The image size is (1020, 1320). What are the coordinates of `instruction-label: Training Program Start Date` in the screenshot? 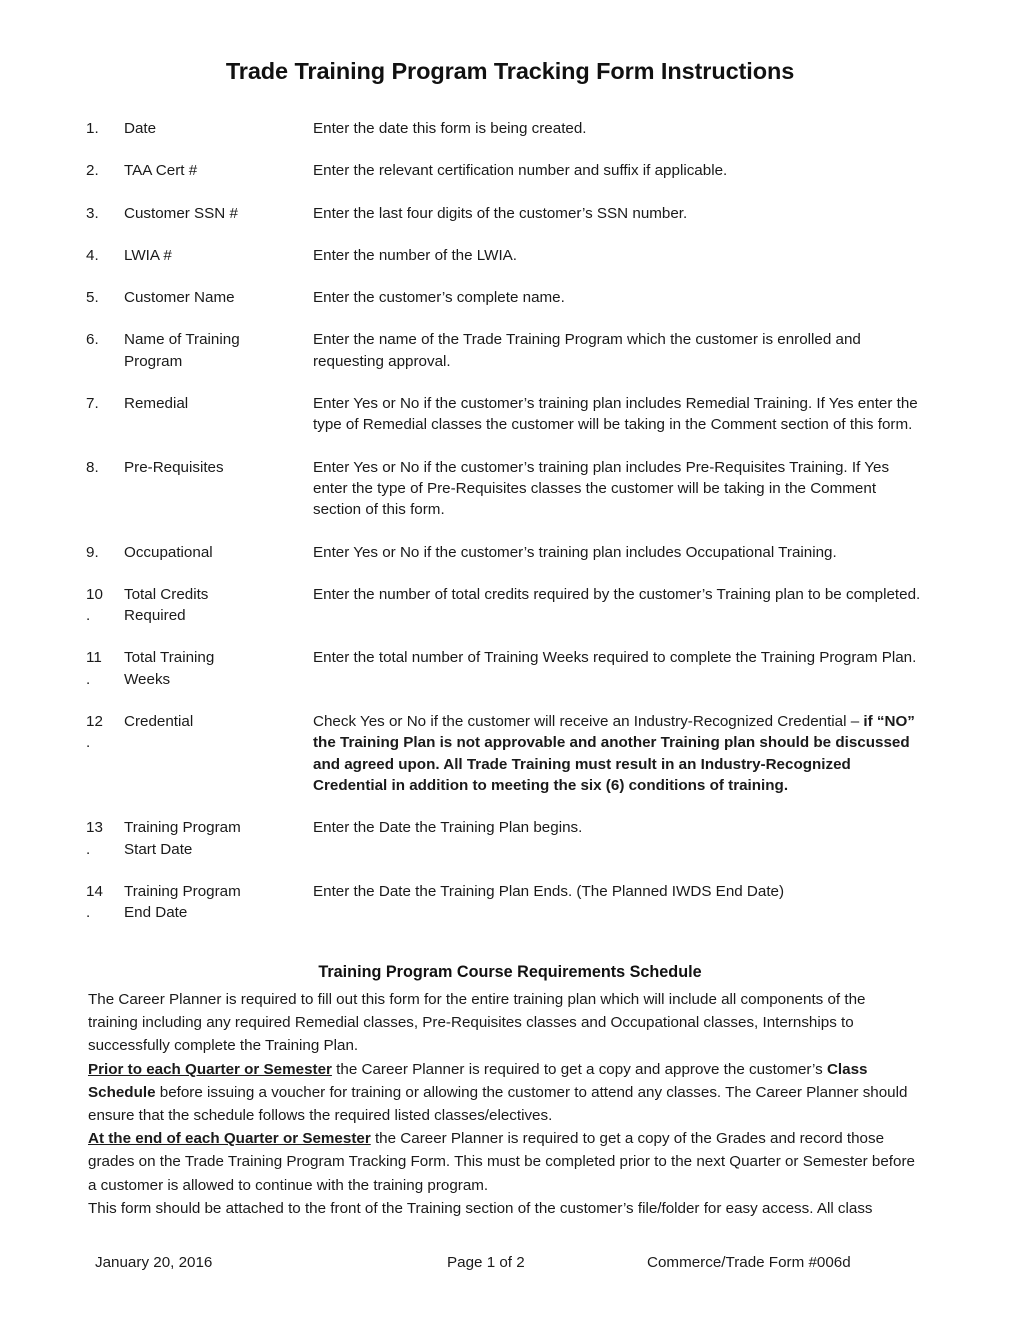 It's located at (182, 838).